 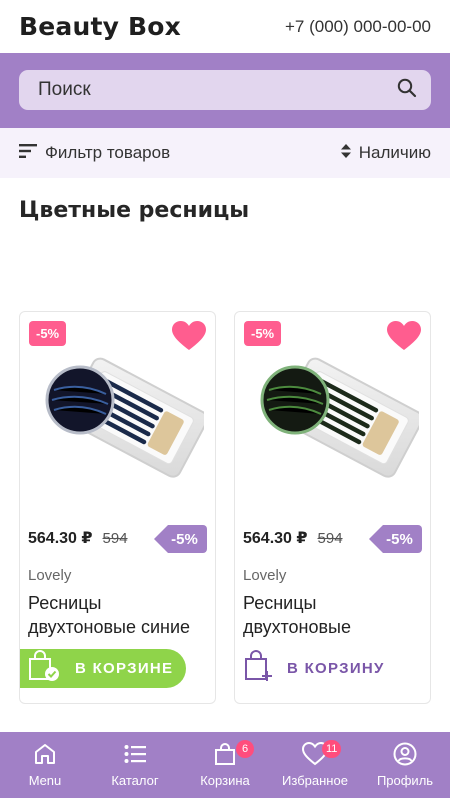 I want to click on search-icon, so click(x=407, y=90).